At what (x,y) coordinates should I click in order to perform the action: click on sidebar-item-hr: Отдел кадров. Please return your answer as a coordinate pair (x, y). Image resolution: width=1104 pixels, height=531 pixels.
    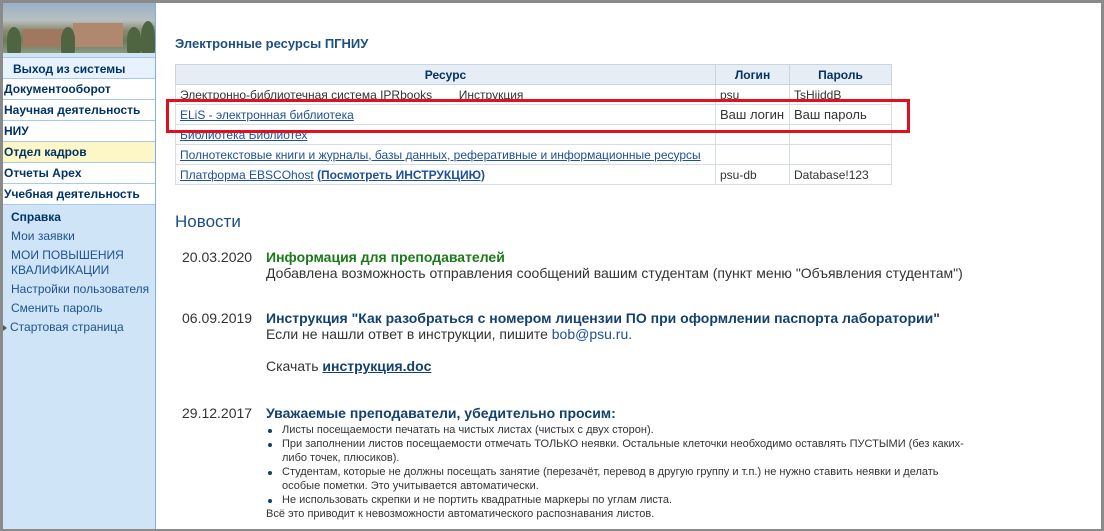
    Looking at the image, I should click on (79, 152).